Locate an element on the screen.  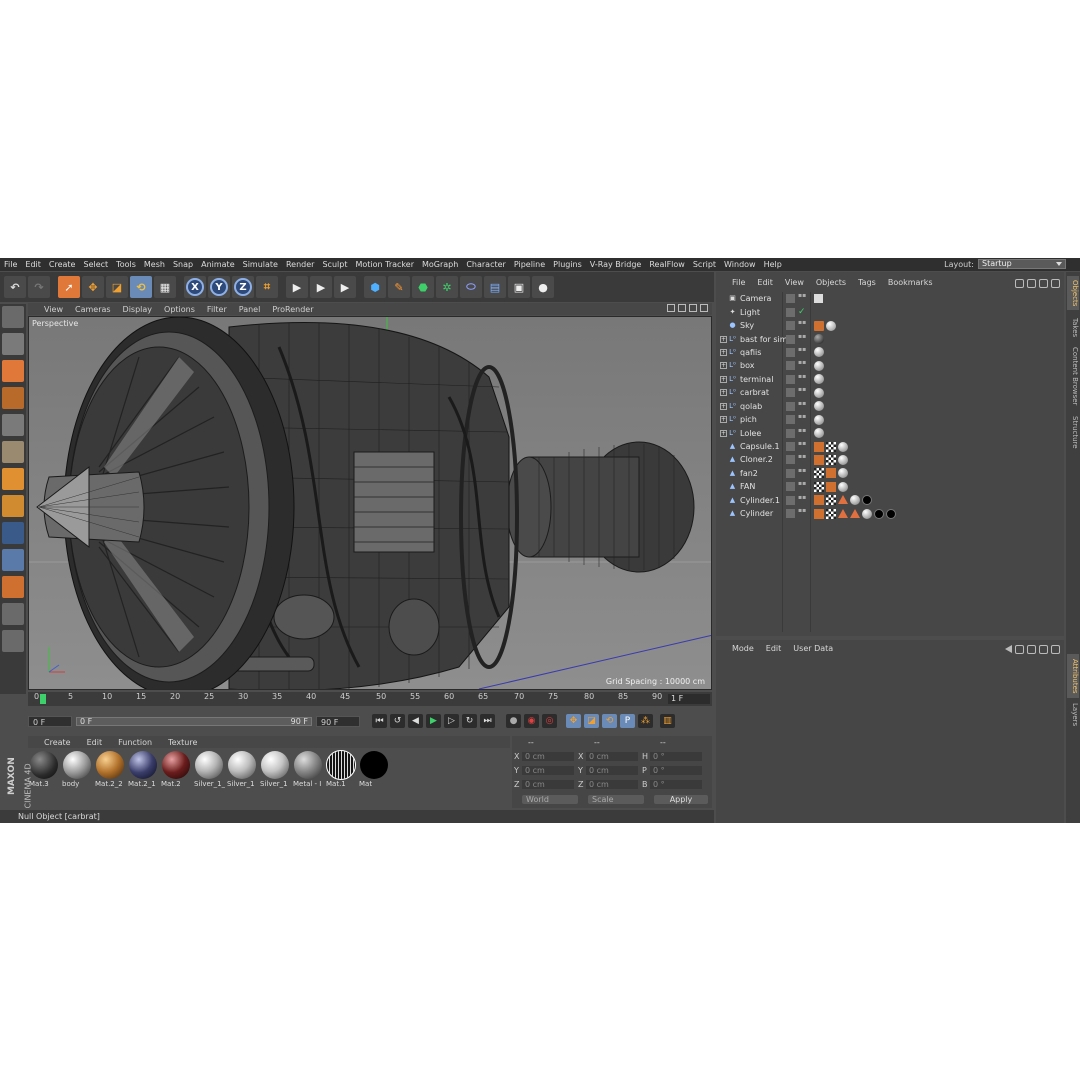
redo-button: ↷ is located at coordinates (39, 287).